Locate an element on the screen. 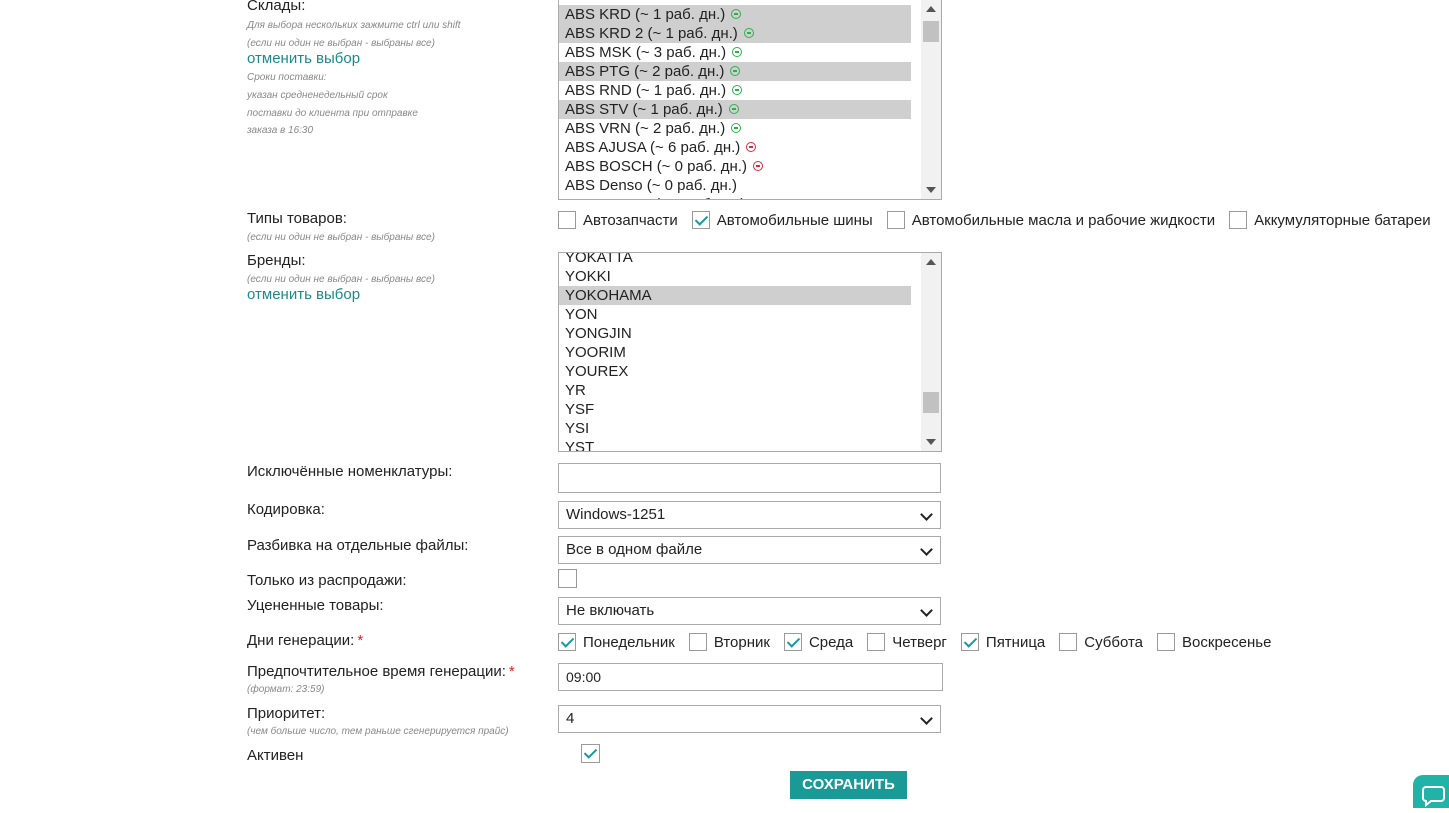  brand-option: YONGJIN is located at coordinates (735, 333).